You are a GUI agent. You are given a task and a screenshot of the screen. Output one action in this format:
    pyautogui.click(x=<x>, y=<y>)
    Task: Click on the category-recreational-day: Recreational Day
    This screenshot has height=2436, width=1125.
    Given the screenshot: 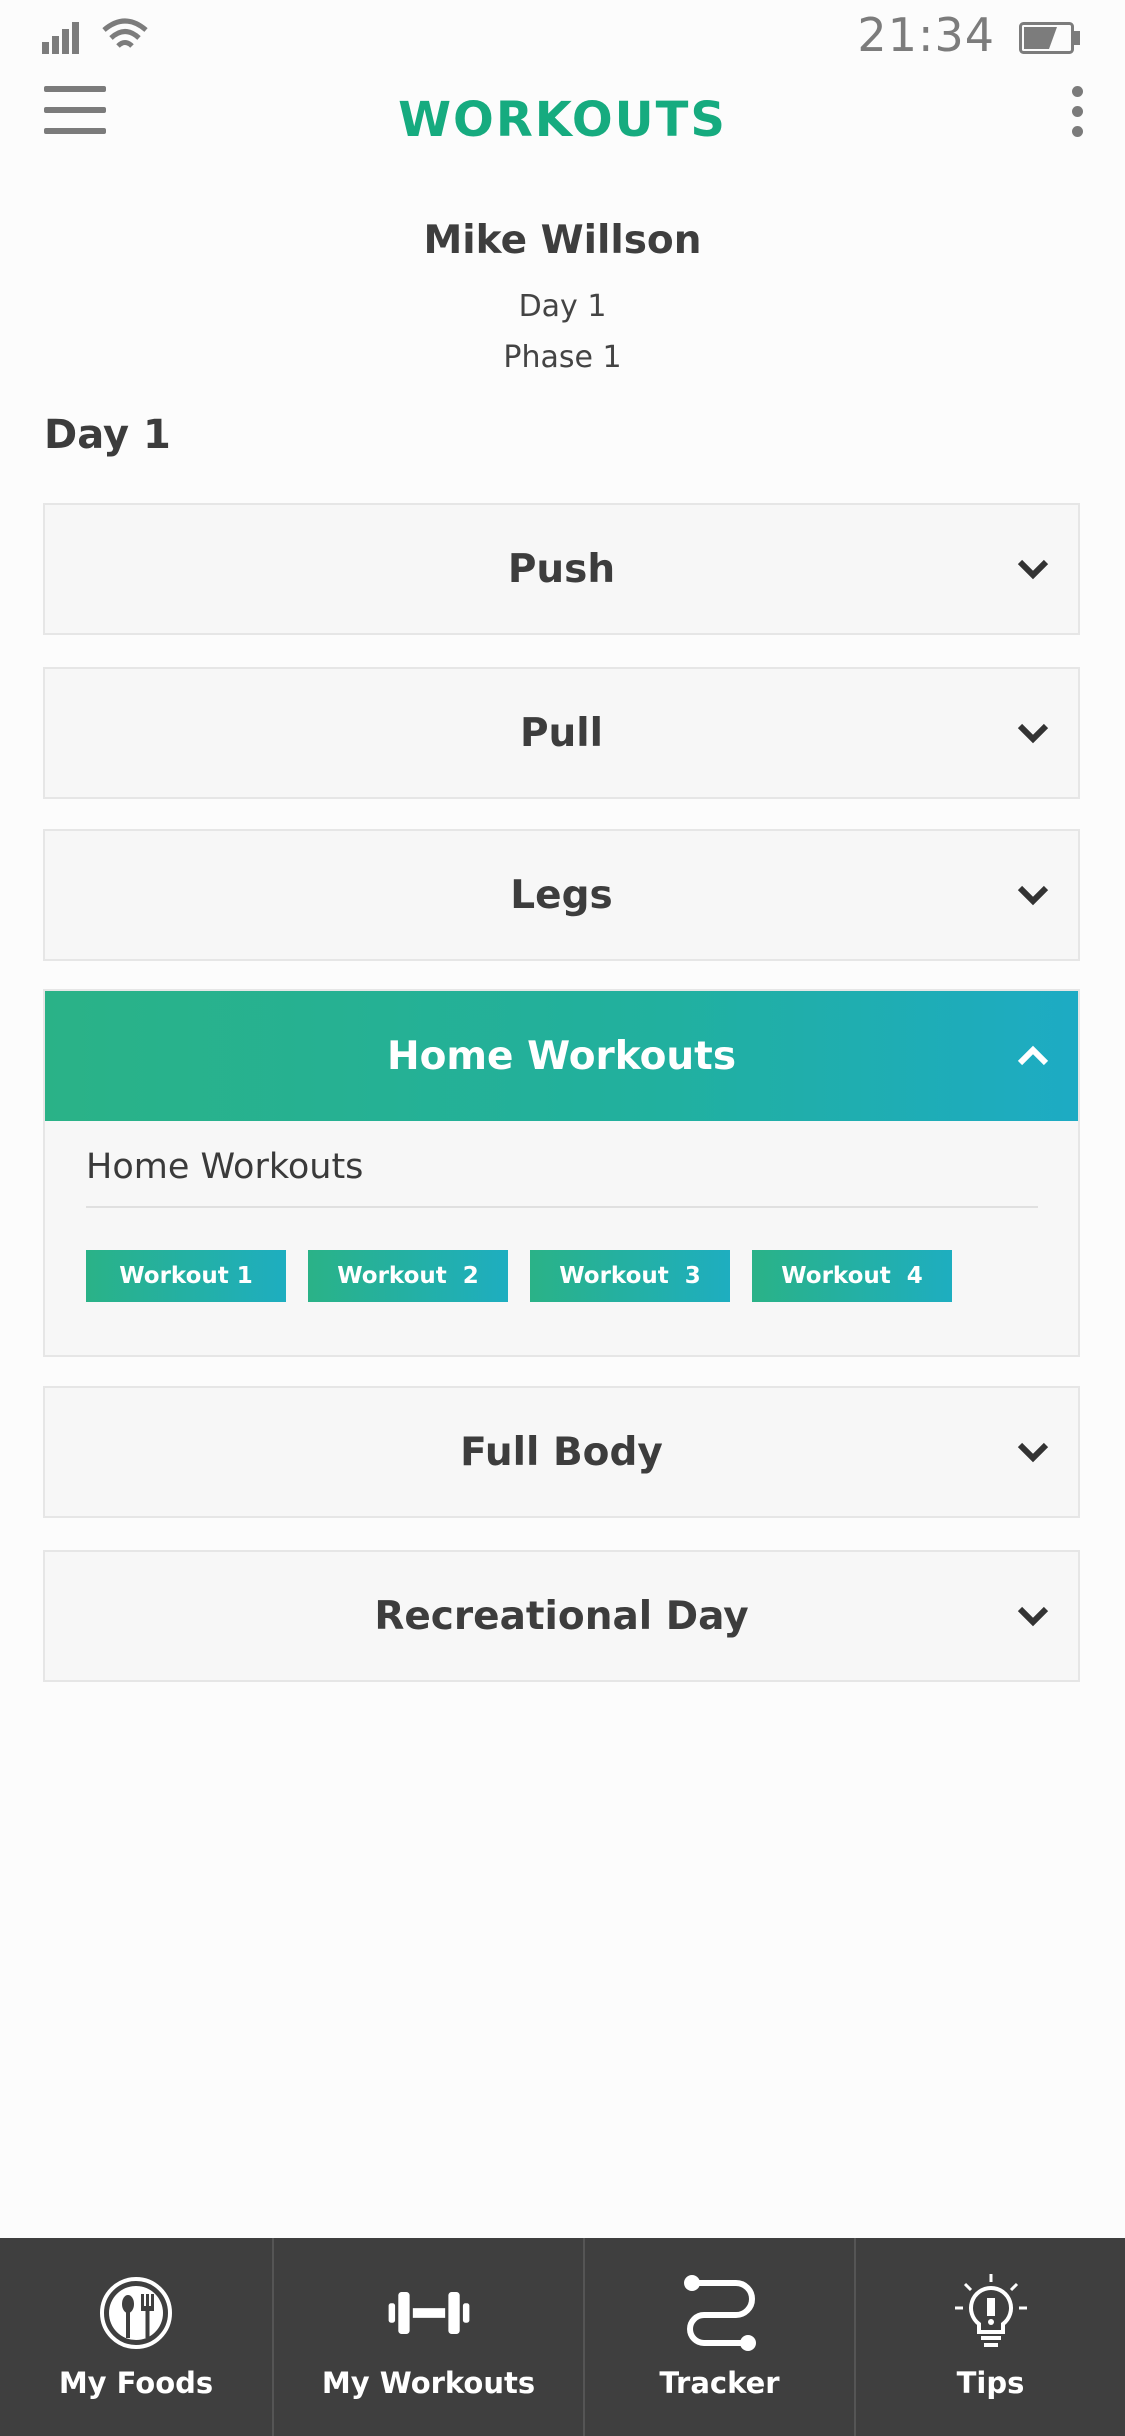 What is the action you would take?
    pyautogui.click(x=561, y=1616)
    